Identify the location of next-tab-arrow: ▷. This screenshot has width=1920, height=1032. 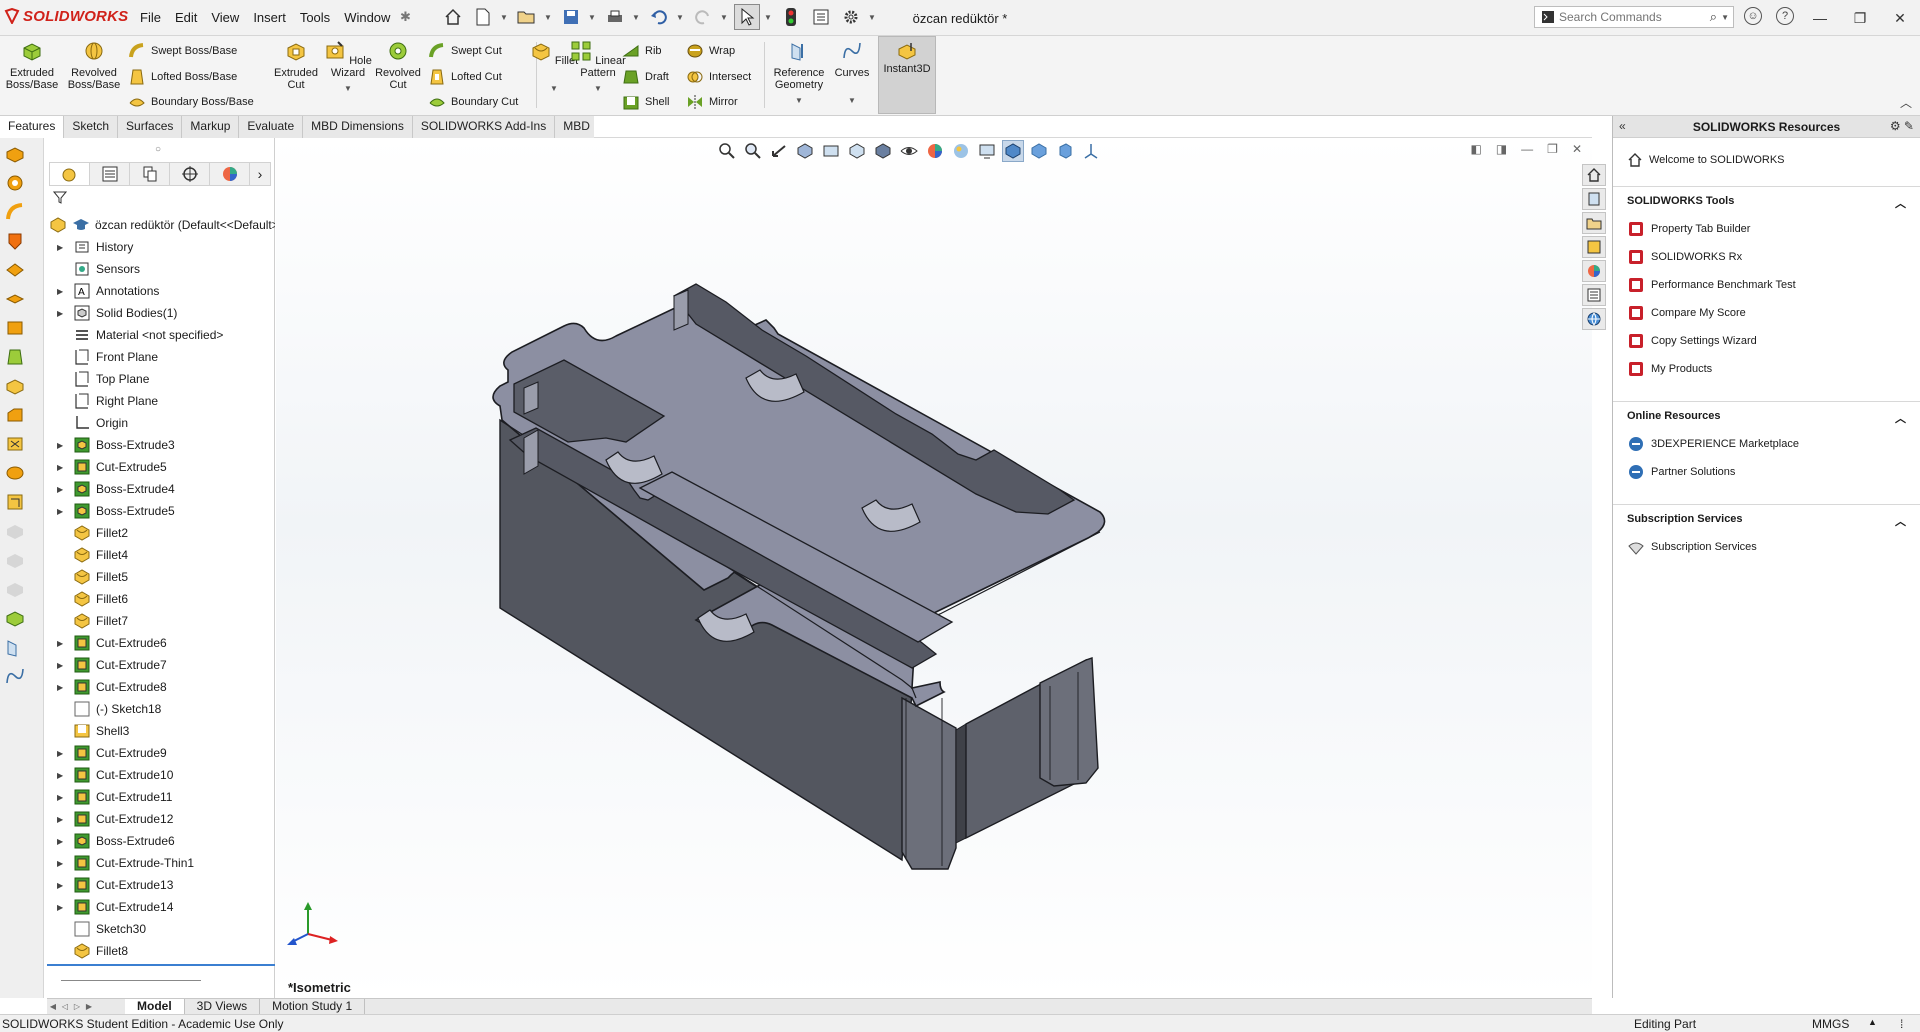
(77, 1006).